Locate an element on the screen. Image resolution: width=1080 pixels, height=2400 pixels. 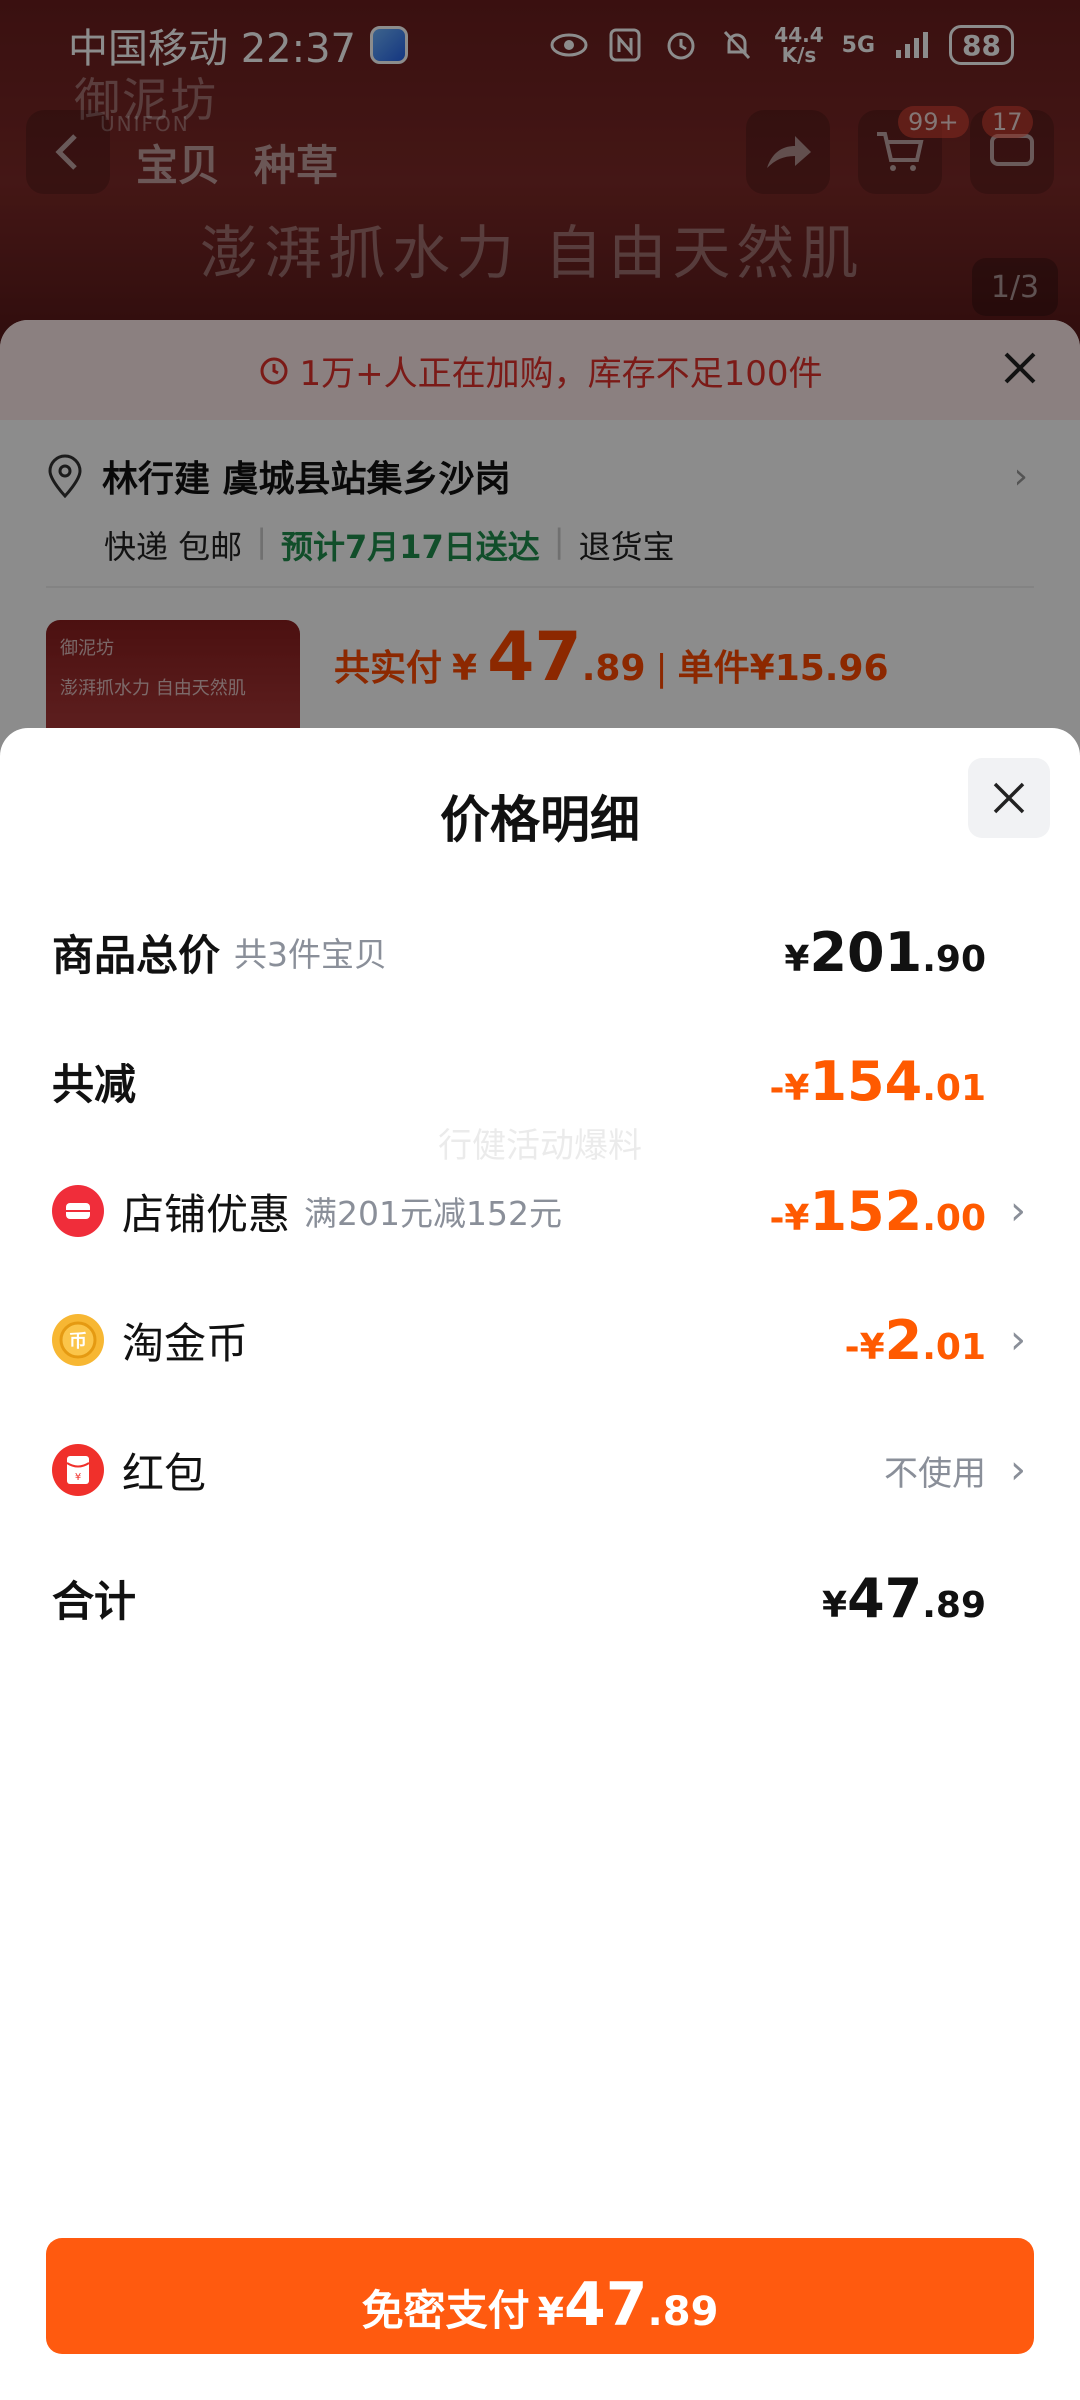
red-packet-icon: ¥ is located at coordinates (78, 1470).